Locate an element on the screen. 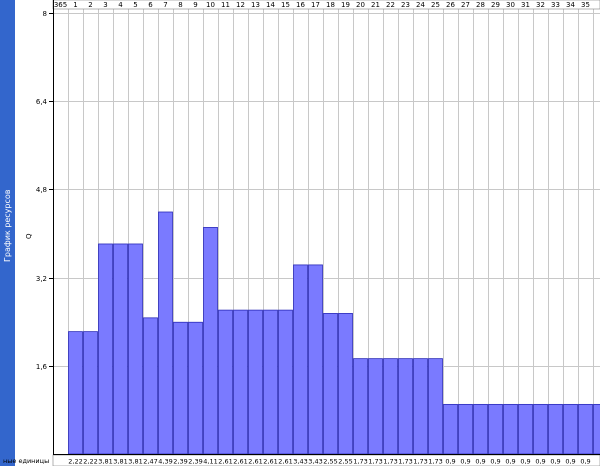  header-cell-label: 4 is located at coordinates (120, 5).